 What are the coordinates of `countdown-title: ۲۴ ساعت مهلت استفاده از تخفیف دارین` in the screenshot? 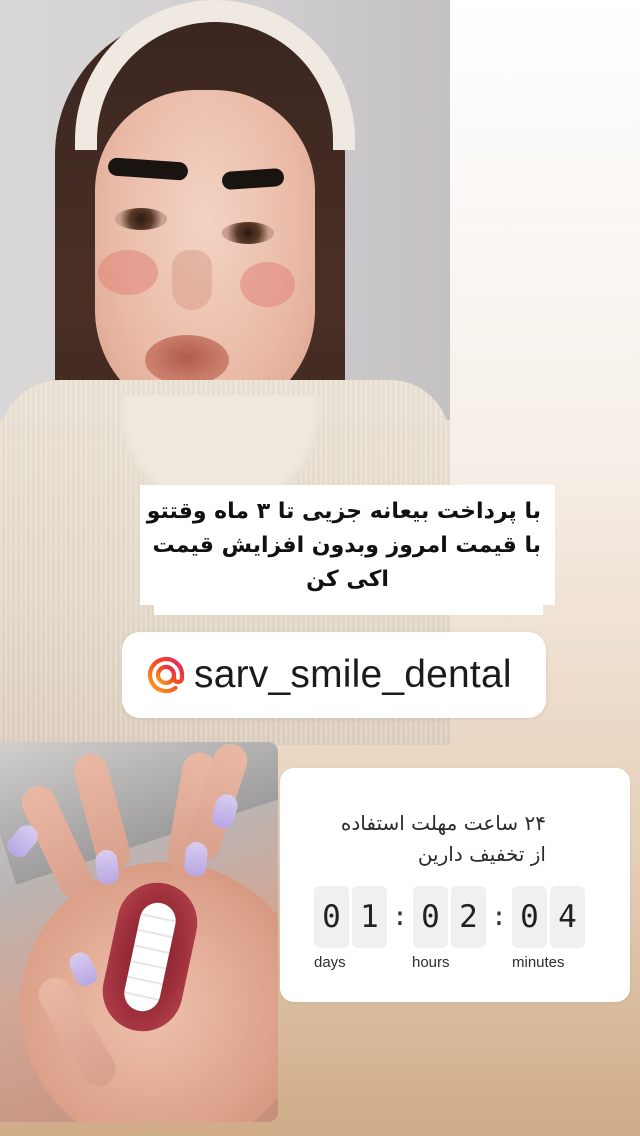 It's located at (431, 839).